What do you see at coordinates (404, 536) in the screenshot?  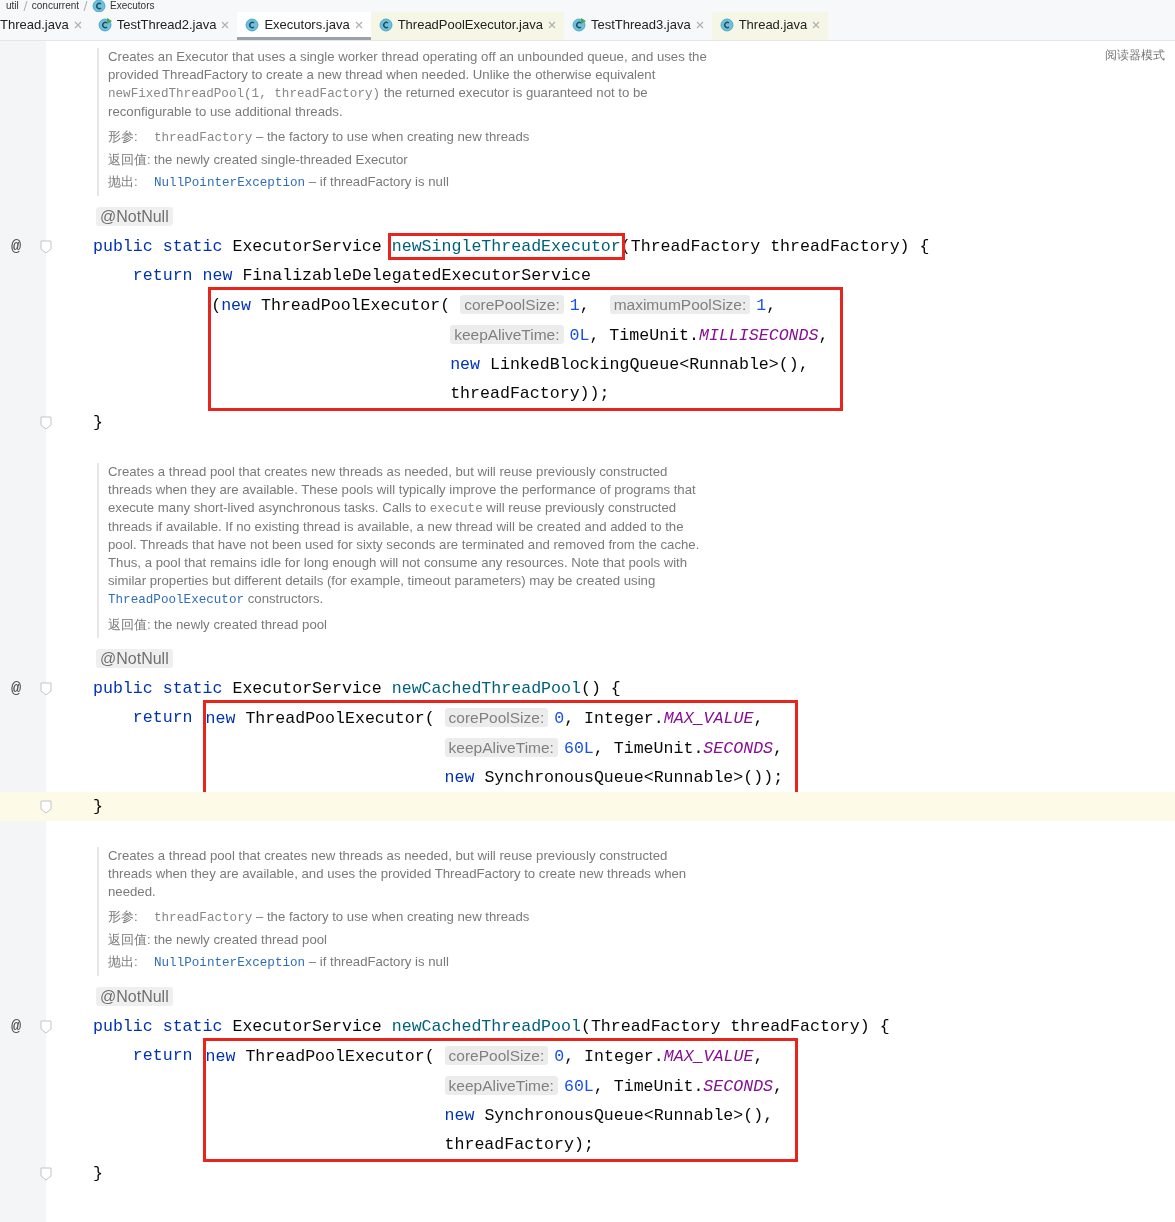 I see `doc-paragraph: Creates a thread pool that creates new threads as needed, but will reuse previously constructed threads when they are available. These pools will typically improve the performance of programs that execute many short-lived asynchronous tasks. Calls to execute will reuse previously constructed threads if available. If no existing thread is available, a new thread will be created and added to the pool. Threads that have not been used for sixty seconds are terminated and removed from the cache. Thus, a pool that remains idle for long enough will not consume any resources. Note that pools with similar properties but different details (for example, timeout parameters) may be created using ThreadPoolExecutor constructors.` at bounding box center [404, 536].